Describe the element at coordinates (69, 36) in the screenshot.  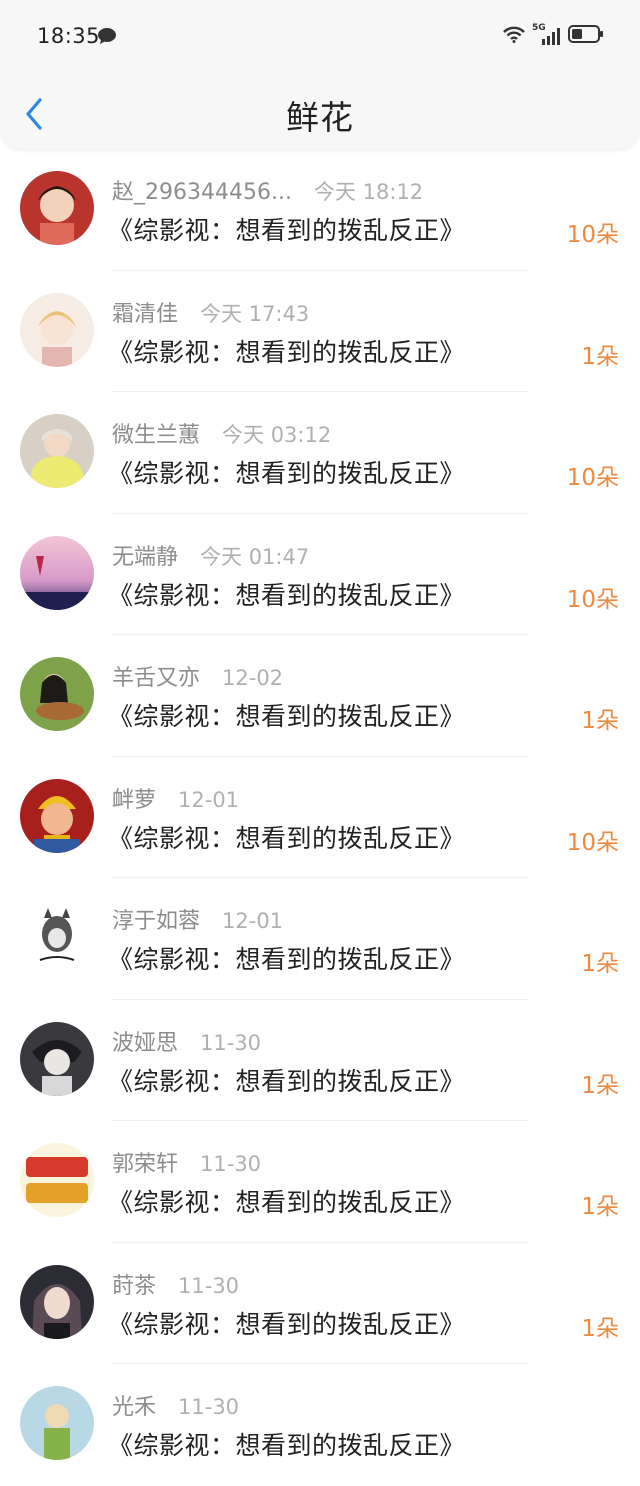
I see `status-time: 18:35` at that location.